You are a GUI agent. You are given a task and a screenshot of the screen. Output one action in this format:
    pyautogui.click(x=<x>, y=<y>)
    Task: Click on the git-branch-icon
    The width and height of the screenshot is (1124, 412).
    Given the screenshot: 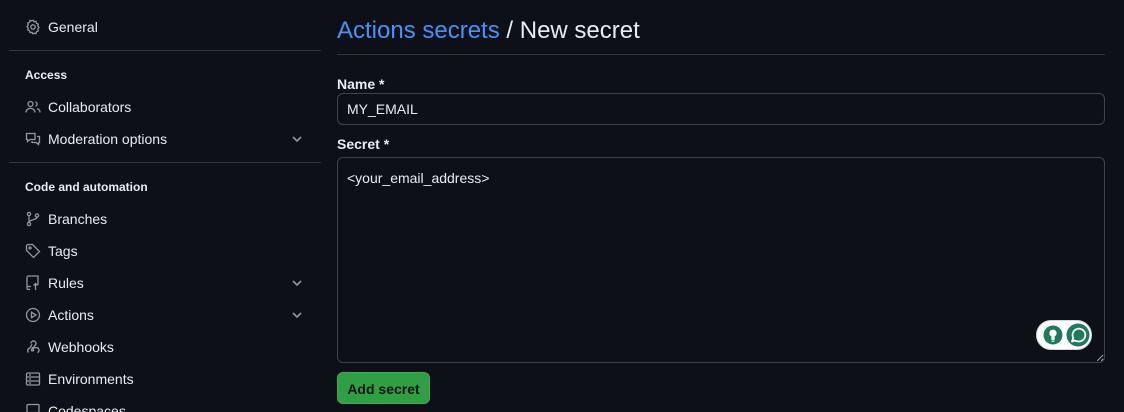 What is the action you would take?
    pyautogui.click(x=33, y=219)
    